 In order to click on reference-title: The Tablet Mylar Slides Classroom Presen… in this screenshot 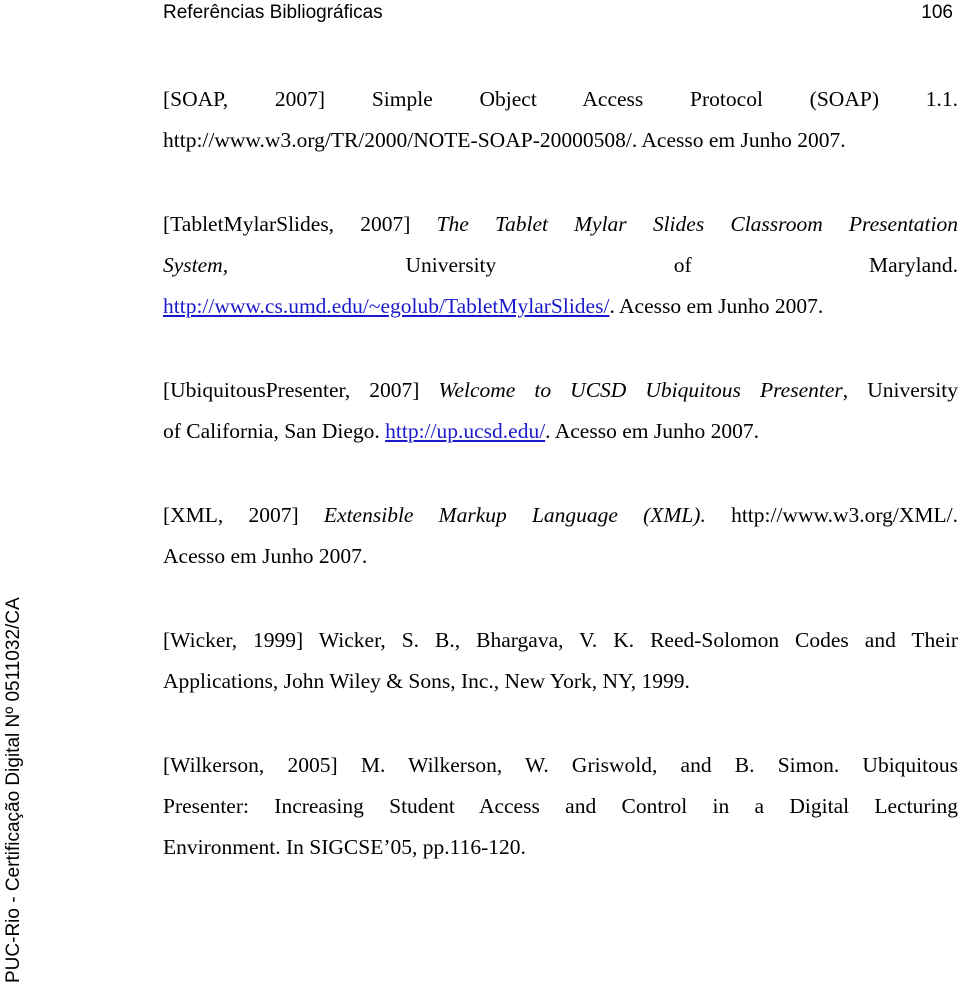, I will do `click(697, 224)`.